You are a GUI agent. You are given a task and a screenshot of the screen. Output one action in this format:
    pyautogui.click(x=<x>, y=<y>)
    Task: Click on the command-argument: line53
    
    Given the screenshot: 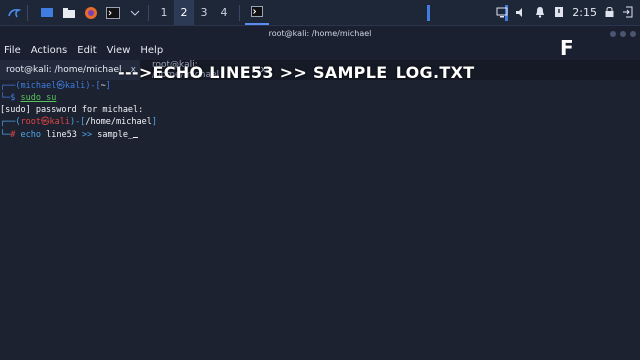 What is the action you would take?
    pyautogui.click(x=61, y=135)
    